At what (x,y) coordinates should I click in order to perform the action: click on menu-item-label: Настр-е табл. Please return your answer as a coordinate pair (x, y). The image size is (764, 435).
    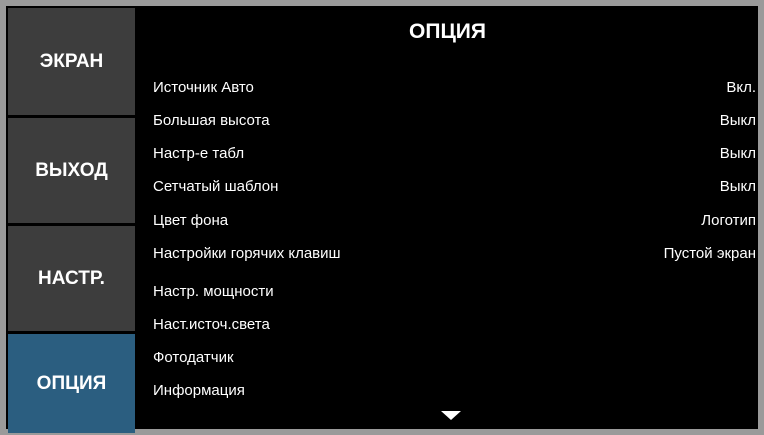
    Looking at the image, I should click on (199, 153).